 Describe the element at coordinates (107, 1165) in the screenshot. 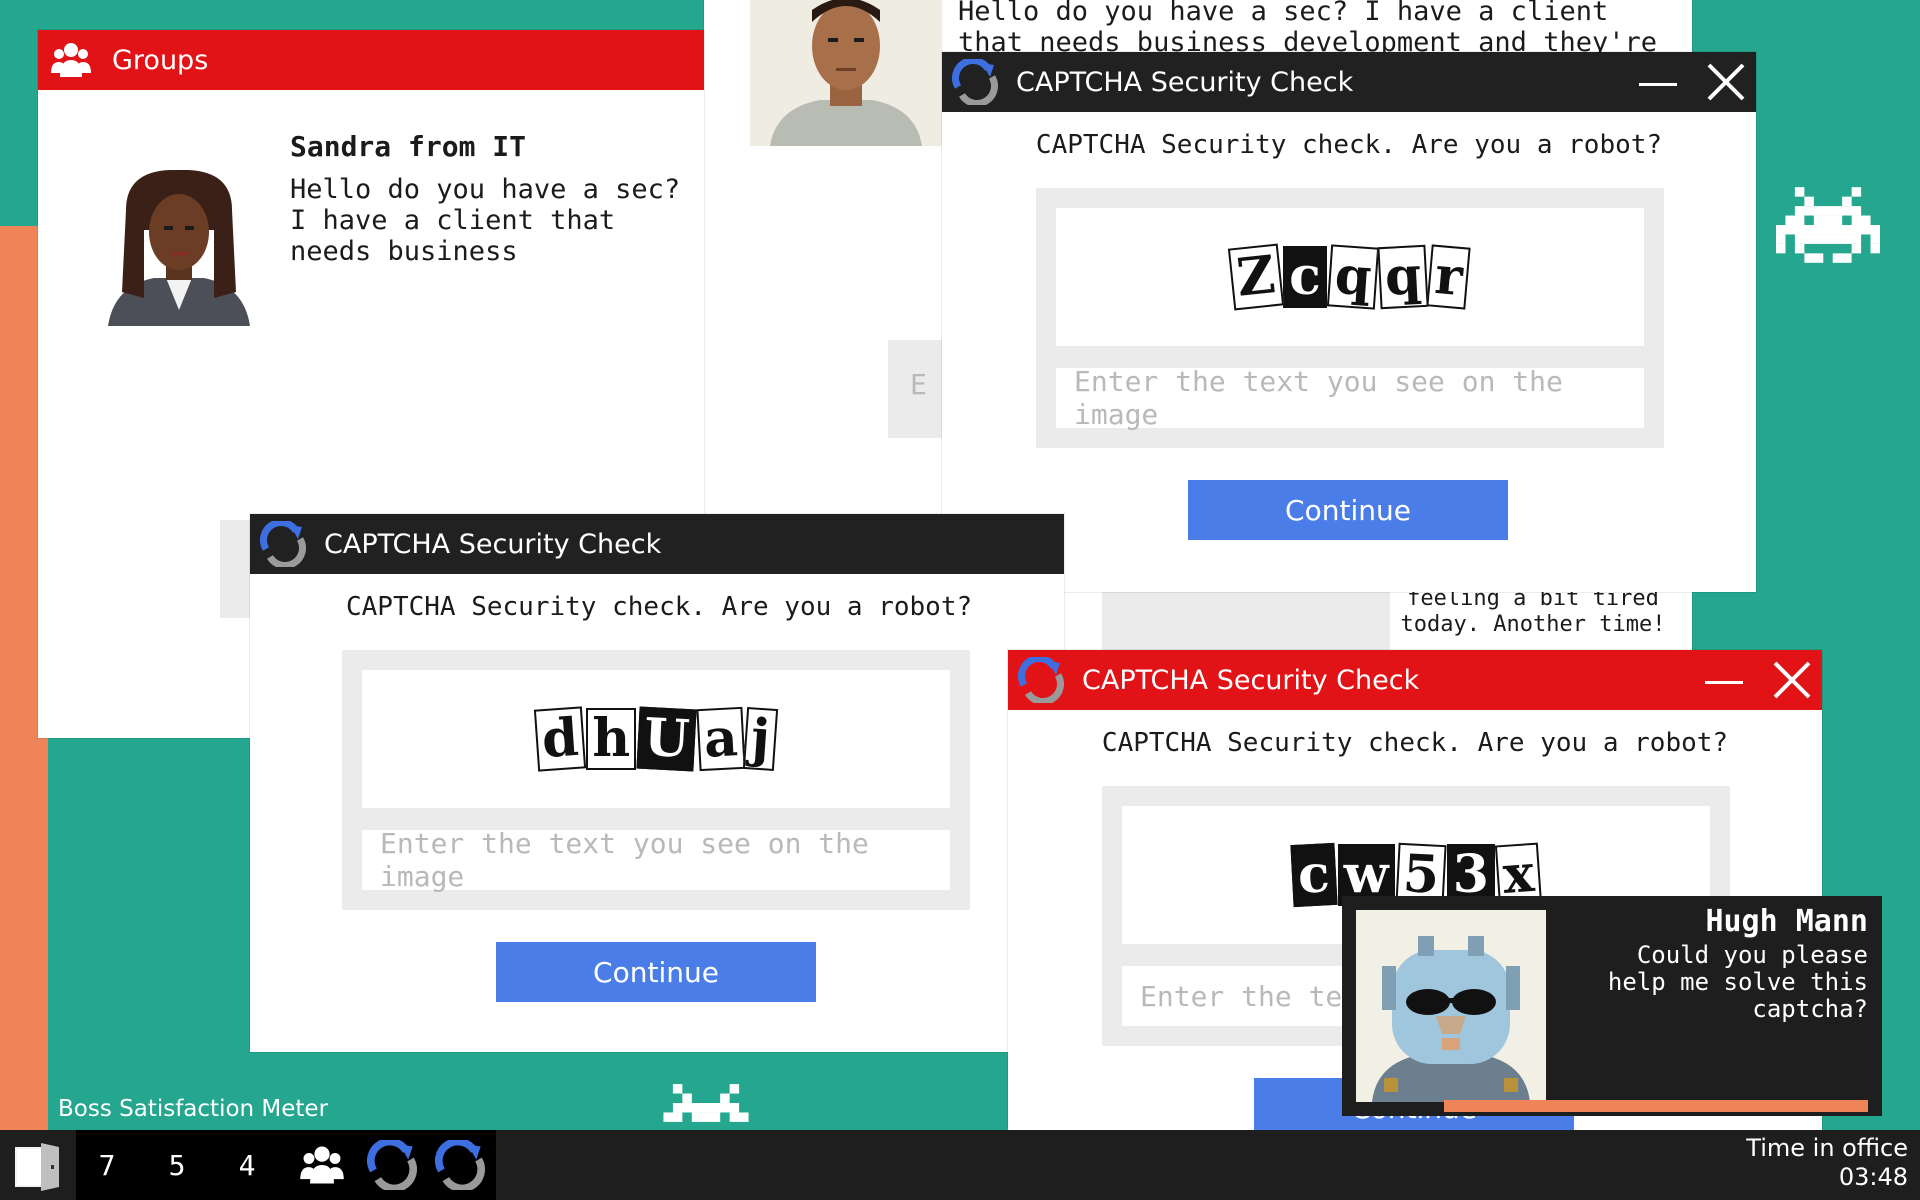

I see `taskbar-counter: 7` at that location.